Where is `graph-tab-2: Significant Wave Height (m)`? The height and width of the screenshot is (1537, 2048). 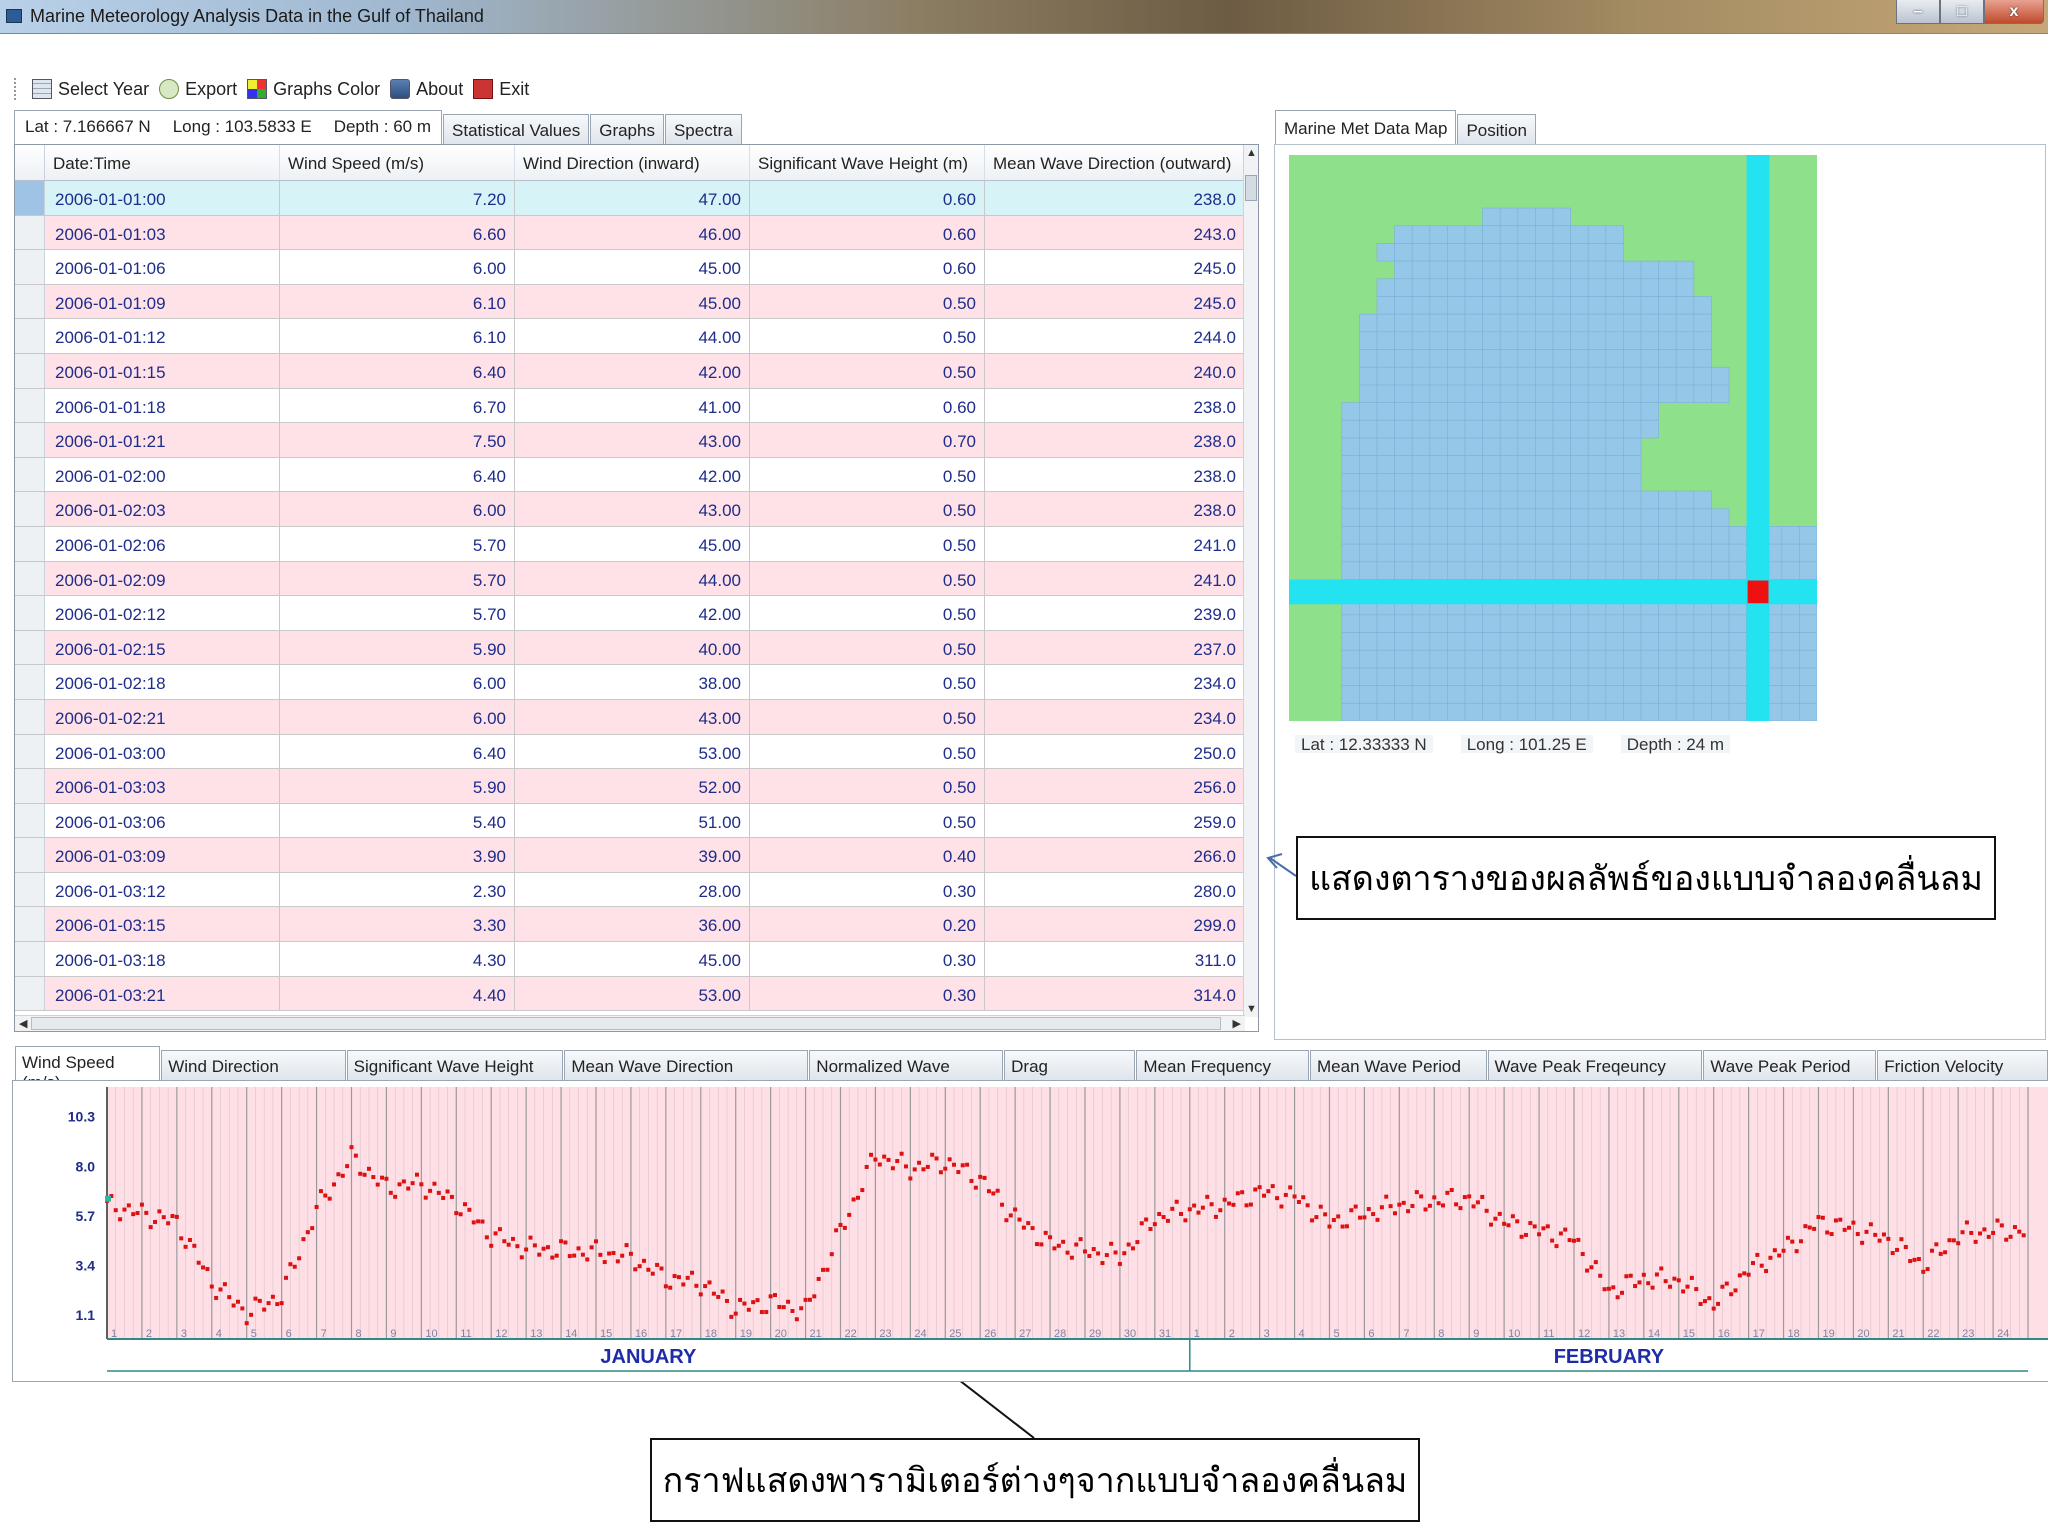 graph-tab-2: Significant Wave Height (m) is located at coordinates (455, 1073).